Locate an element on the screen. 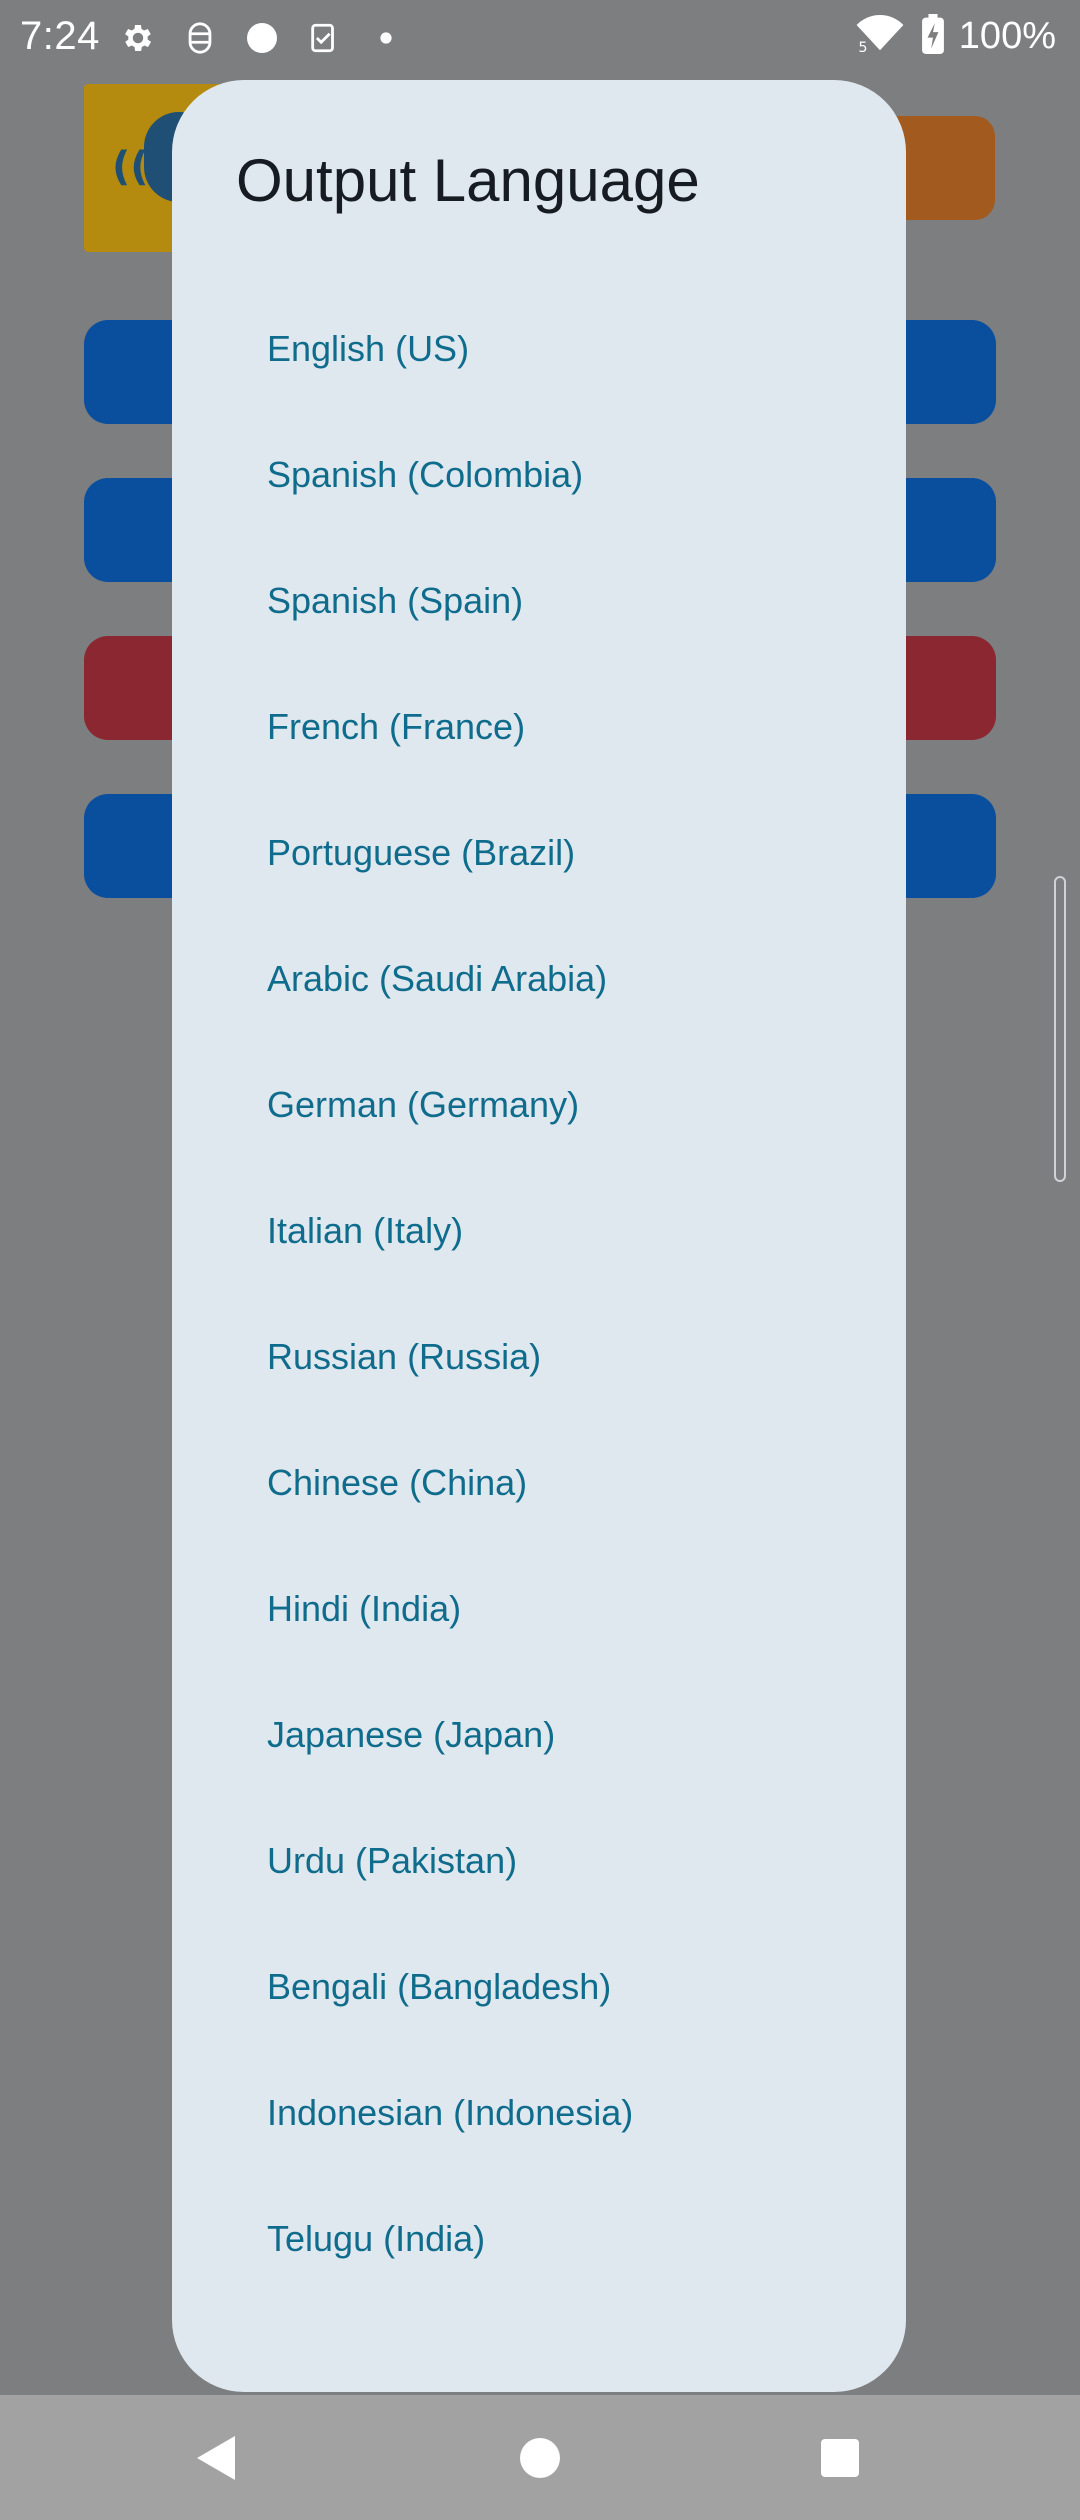 The image size is (1080, 2520). language-option-urdu-pakistan: Urdu (Pakistan) is located at coordinates (539, 1861).